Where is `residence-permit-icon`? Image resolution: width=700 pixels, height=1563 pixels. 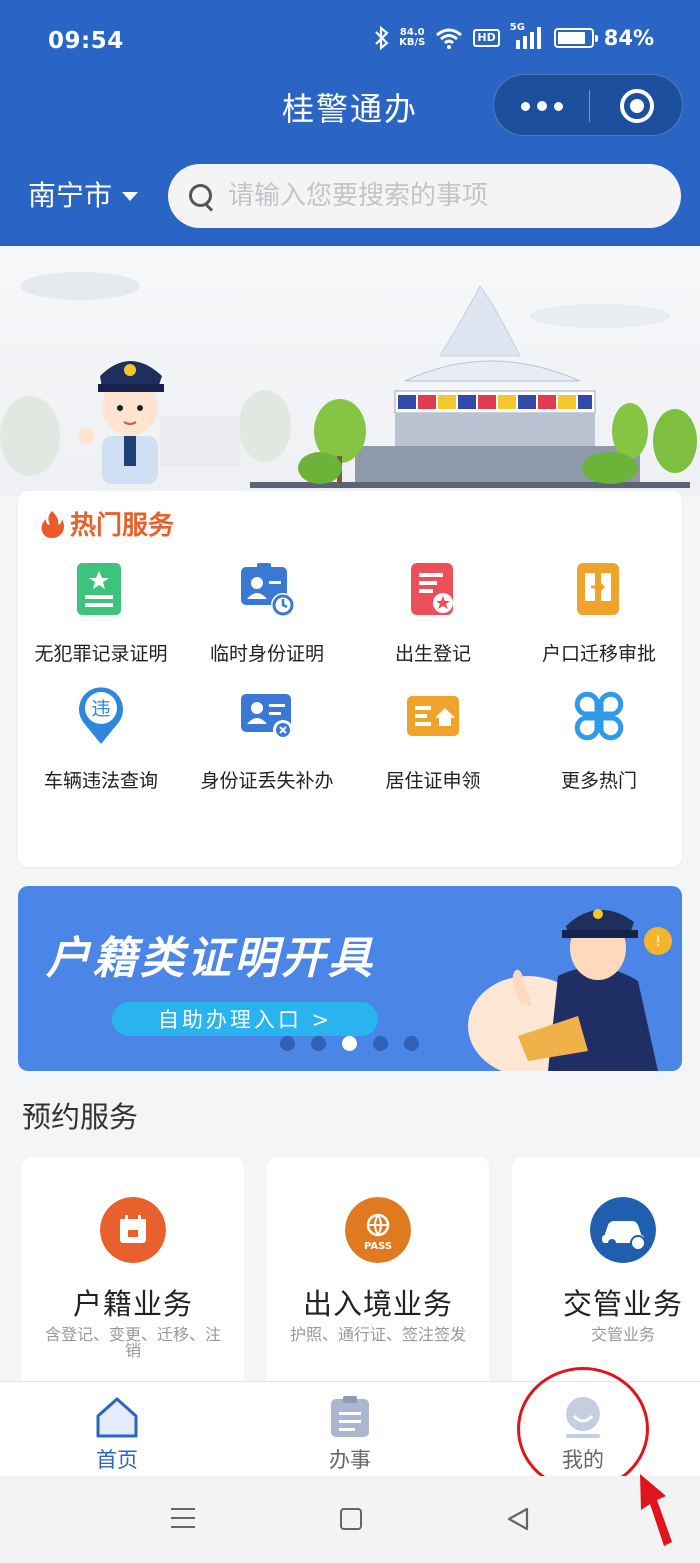
residence-permit-icon is located at coordinates (433, 716).